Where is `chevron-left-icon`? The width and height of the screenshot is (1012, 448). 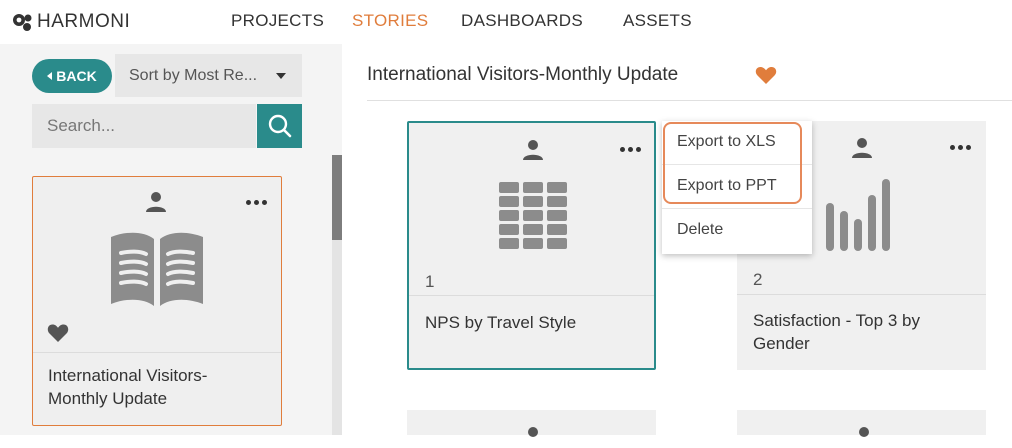 chevron-left-icon is located at coordinates (50, 76).